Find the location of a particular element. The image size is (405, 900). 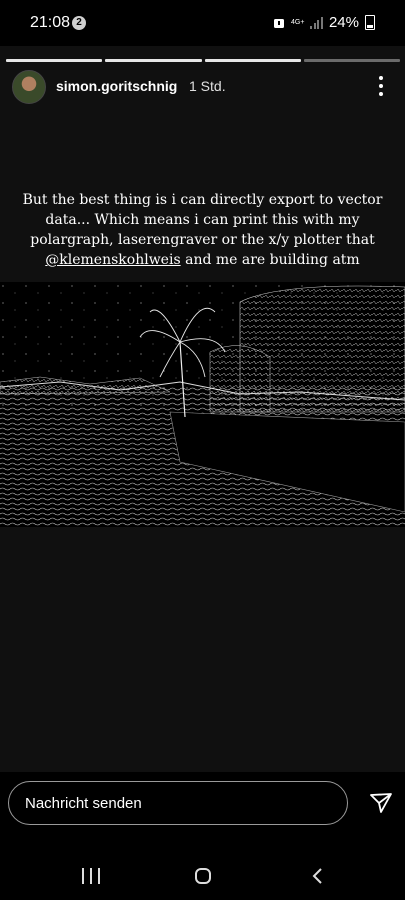

send-icon is located at coordinates (381, 803).